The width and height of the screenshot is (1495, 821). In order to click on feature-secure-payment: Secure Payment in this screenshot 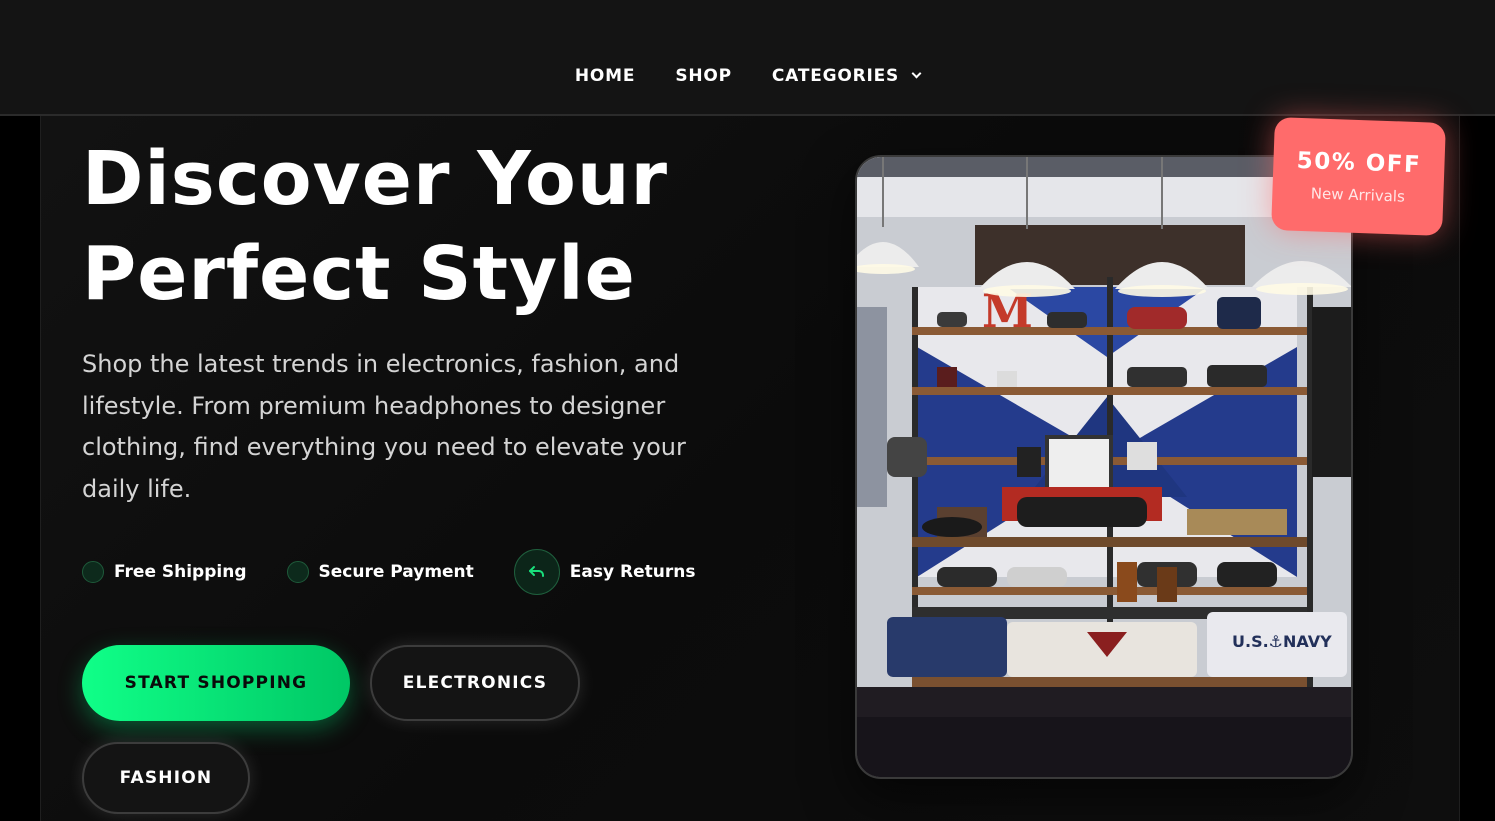, I will do `click(380, 572)`.